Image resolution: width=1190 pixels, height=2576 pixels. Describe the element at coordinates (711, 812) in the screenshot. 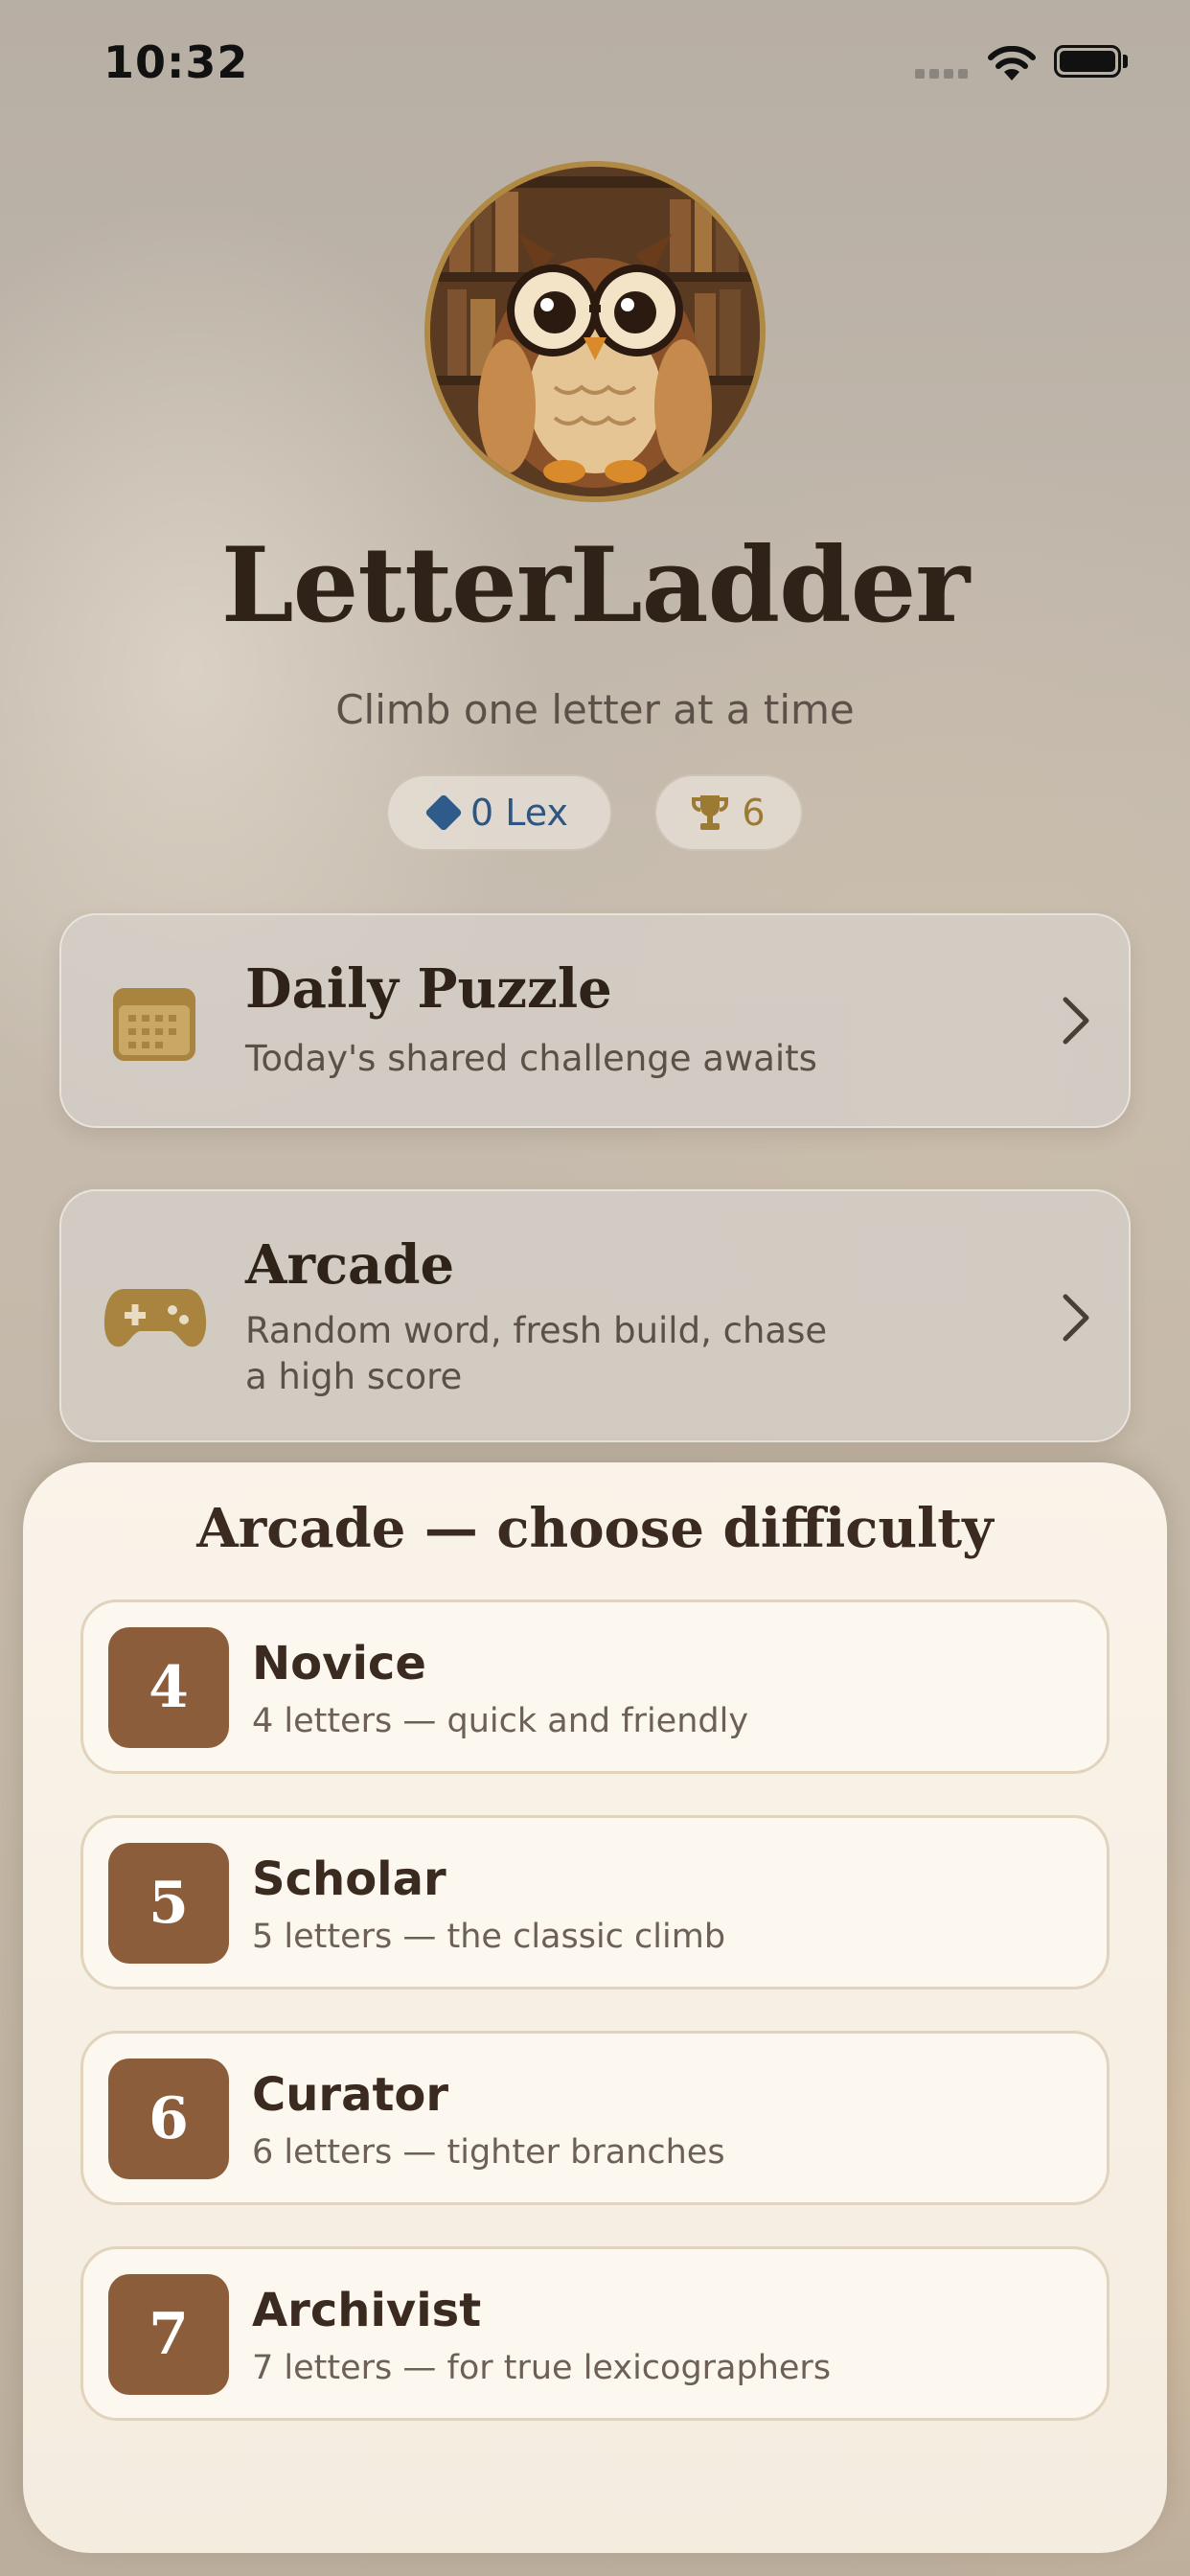

I see `trophy-icon` at that location.